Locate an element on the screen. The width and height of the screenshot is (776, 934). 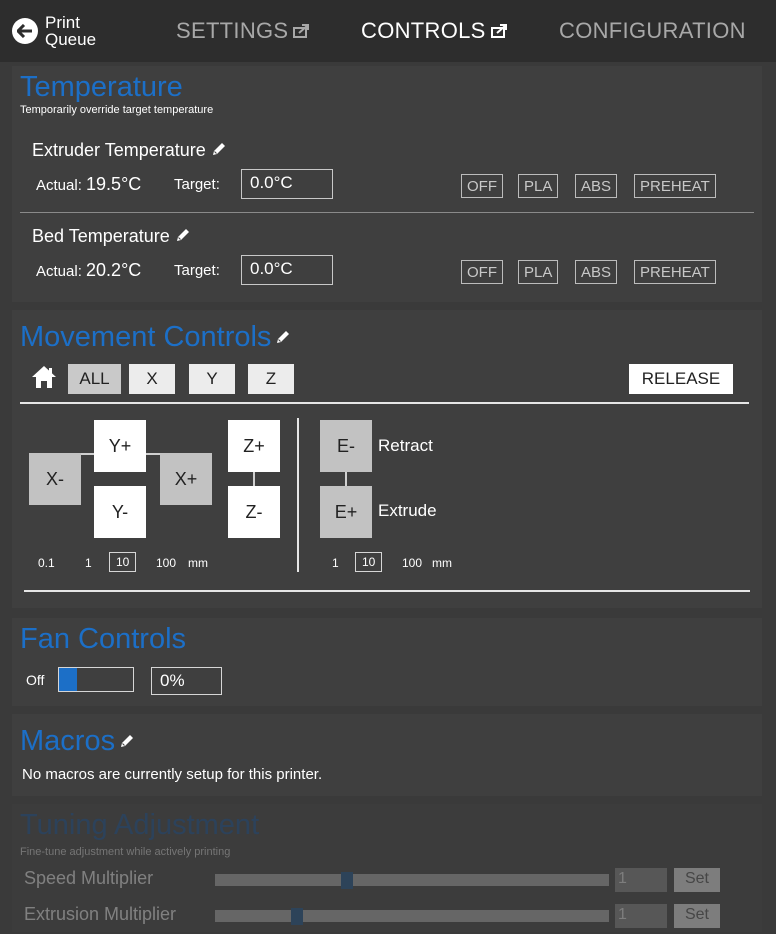
speed-multiplier-slider is located at coordinates (412, 880).